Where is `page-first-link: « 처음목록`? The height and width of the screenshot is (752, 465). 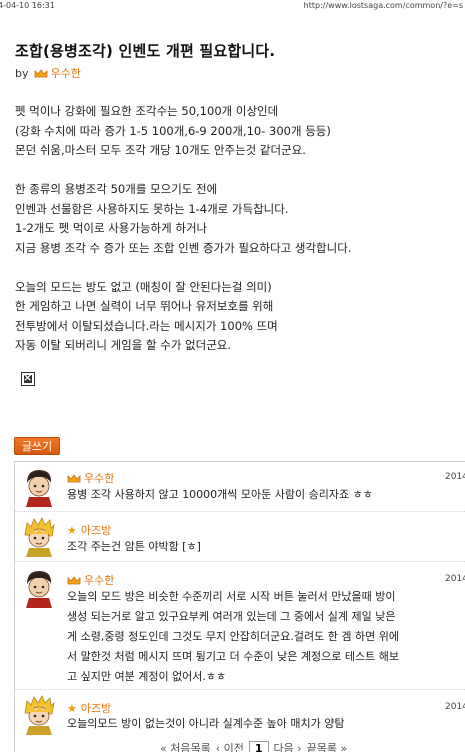
page-first-link: « 처음목록 is located at coordinates (185, 746).